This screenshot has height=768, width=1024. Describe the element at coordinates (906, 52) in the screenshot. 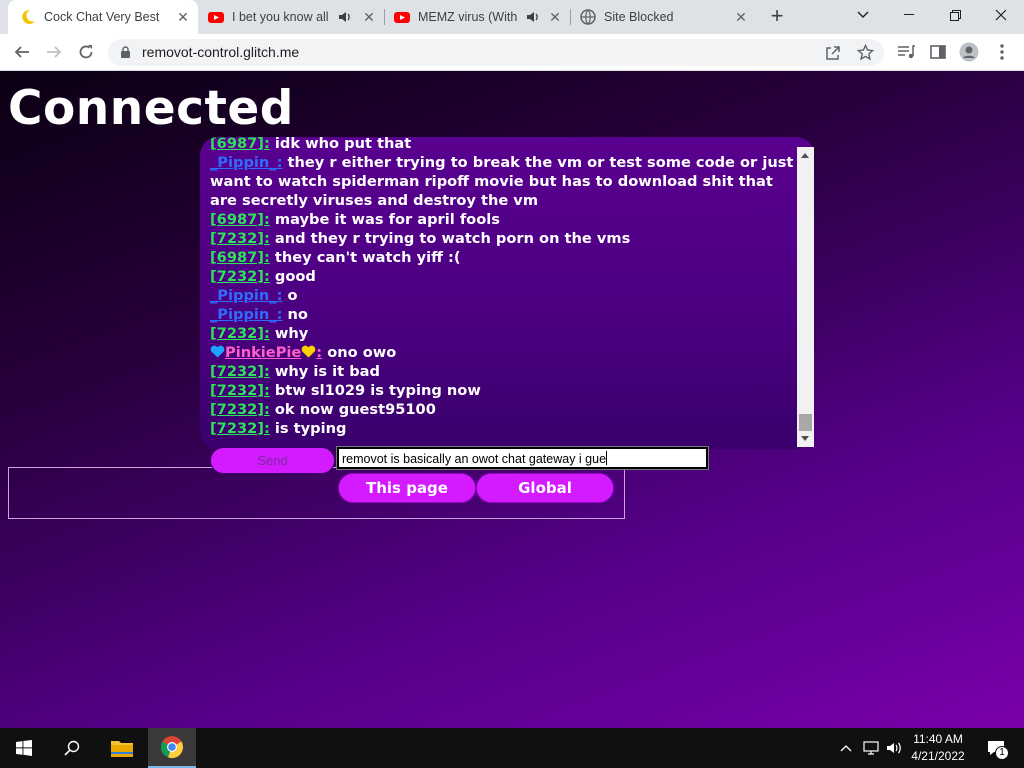

I see `media-control-icon` at that location.